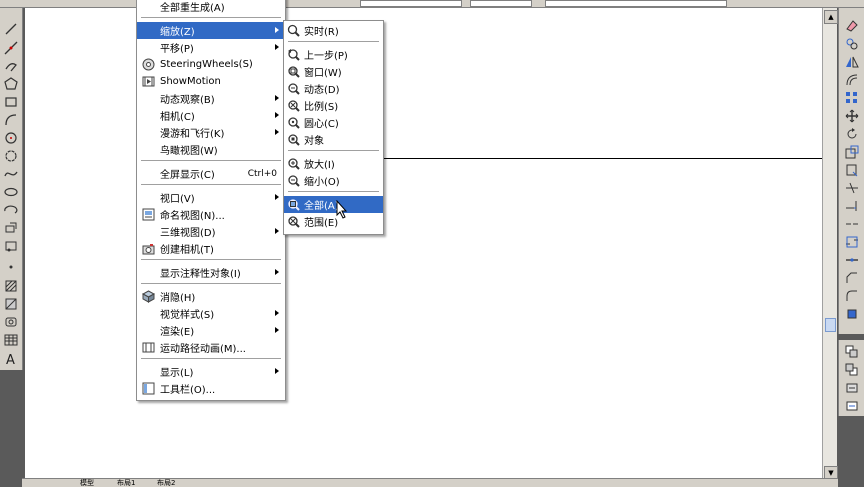 The image size is (864, 487). What do you see at coordinates (211, 371) in the screenshot?
I see `menu-item-display: 显示(L)` at bounding box center [211, 371].